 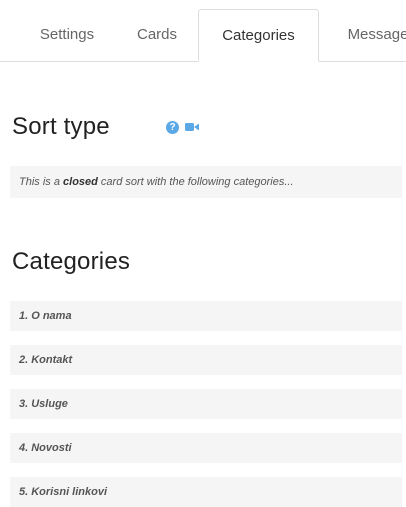 What do you see at coordinates (192, 127) in the screenshot?
I see `video-icon` at bounding box center [192, 127].